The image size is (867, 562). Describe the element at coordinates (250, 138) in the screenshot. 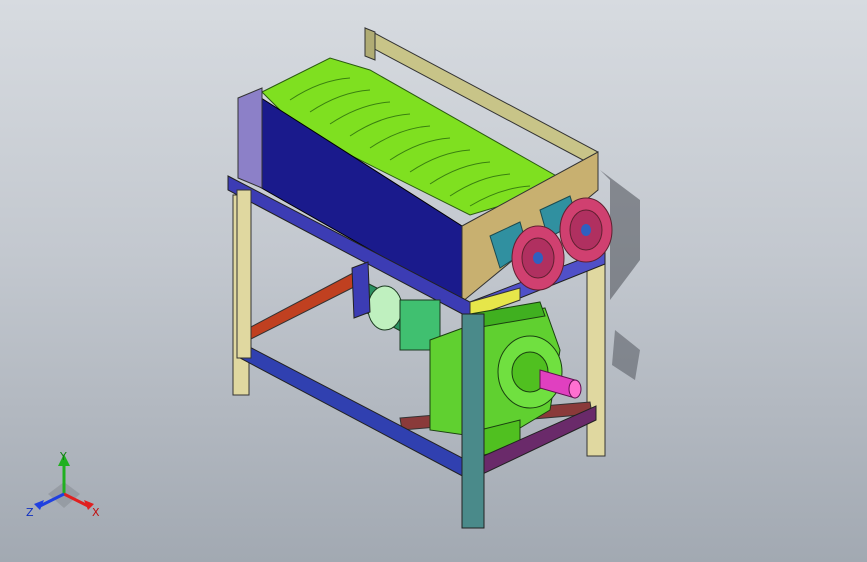

I see `hopper-left-plate` at that location.